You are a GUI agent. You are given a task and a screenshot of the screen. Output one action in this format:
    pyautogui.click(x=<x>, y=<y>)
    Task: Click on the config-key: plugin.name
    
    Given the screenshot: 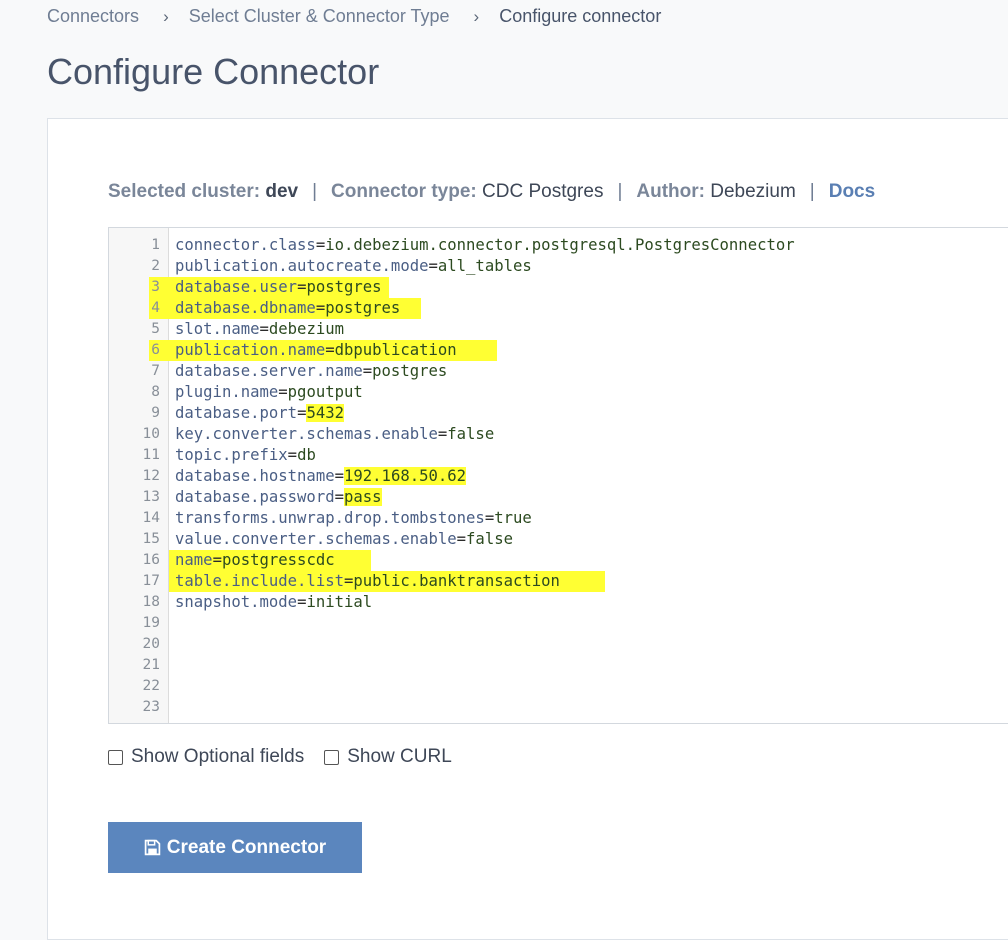 What is the action you would take?
    pyautogui.click(x=227, y=392)
    